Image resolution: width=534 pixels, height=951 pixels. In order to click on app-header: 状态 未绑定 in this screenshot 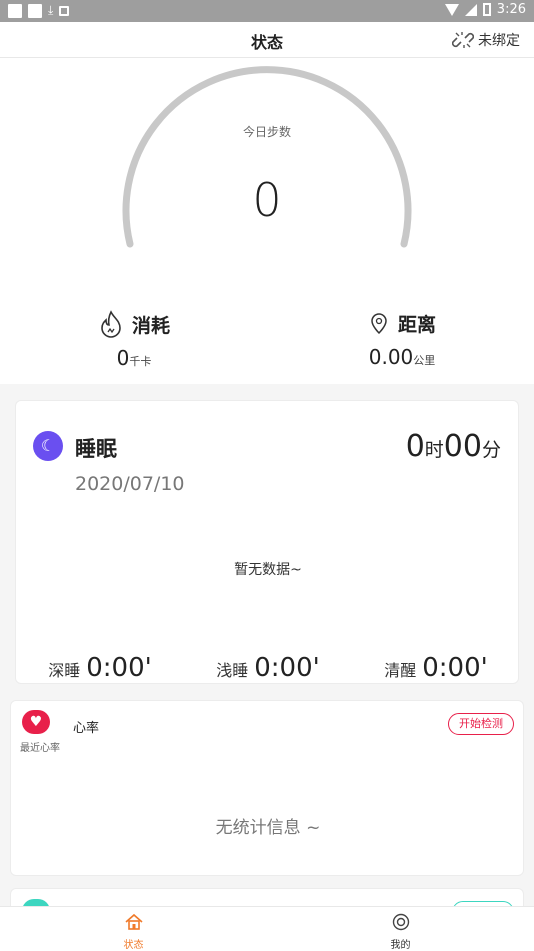, I will do `click(267, 40)`.